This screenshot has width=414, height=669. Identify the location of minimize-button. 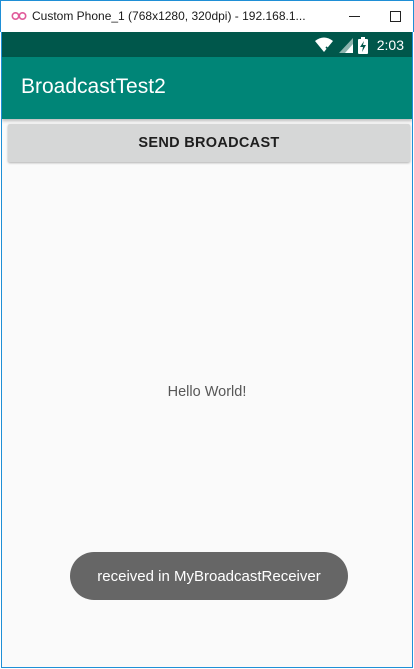
(354, 16).